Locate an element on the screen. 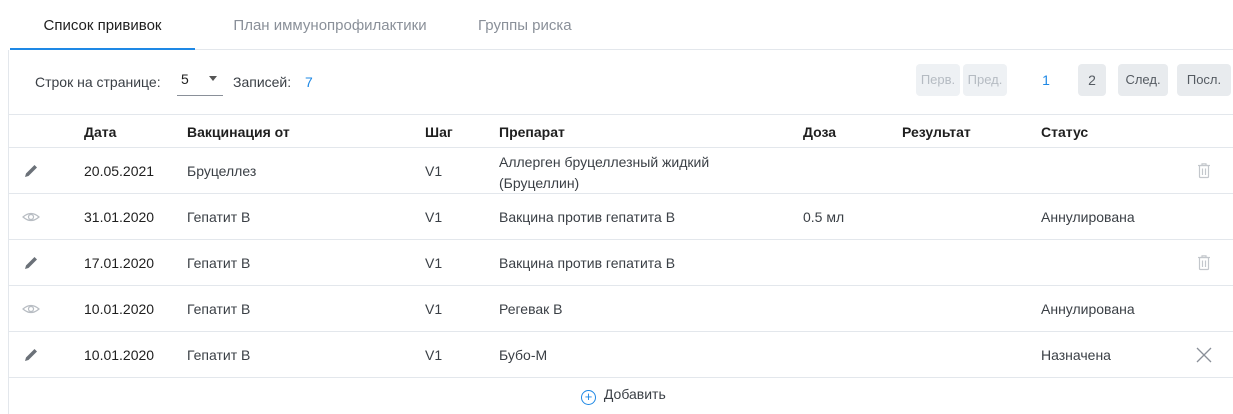  close-icon is located at coordinates (1204, 355).